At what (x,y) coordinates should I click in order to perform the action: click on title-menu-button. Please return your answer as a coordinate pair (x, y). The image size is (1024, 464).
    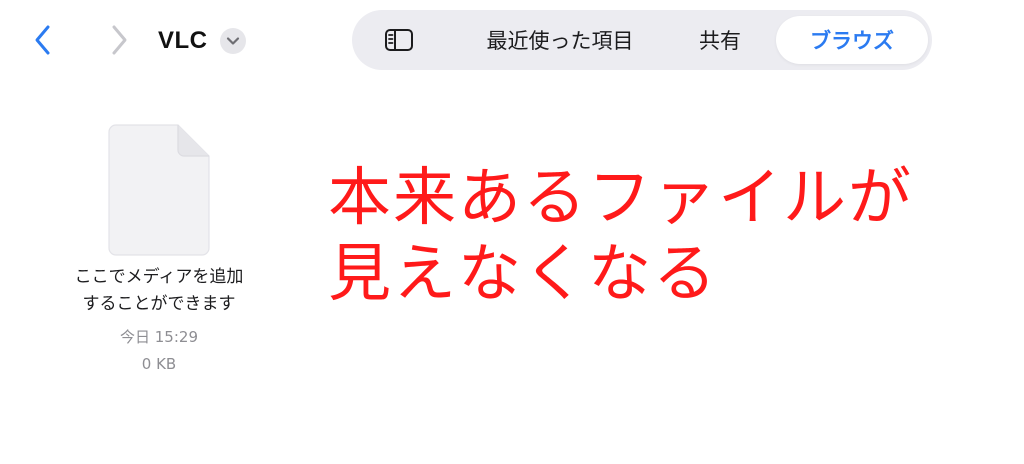
    Looking at the image, I should click on (232, 41).